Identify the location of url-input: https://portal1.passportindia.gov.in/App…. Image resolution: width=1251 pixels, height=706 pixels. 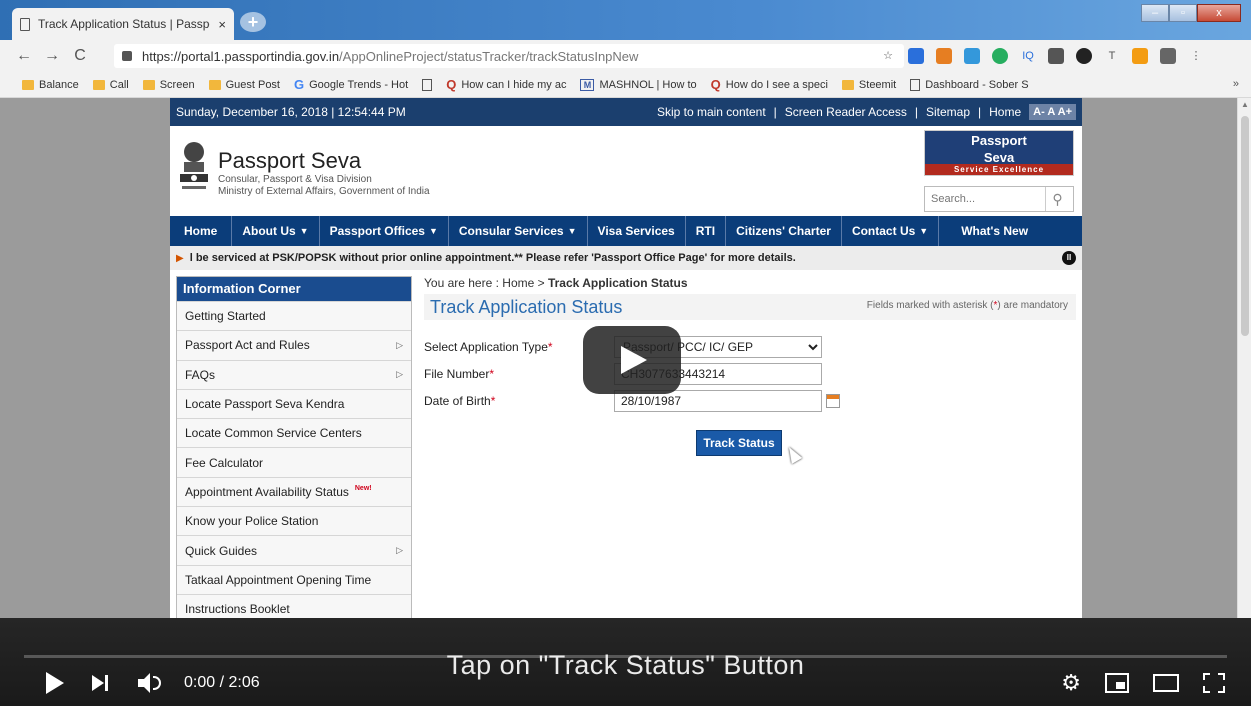
(509, 56).